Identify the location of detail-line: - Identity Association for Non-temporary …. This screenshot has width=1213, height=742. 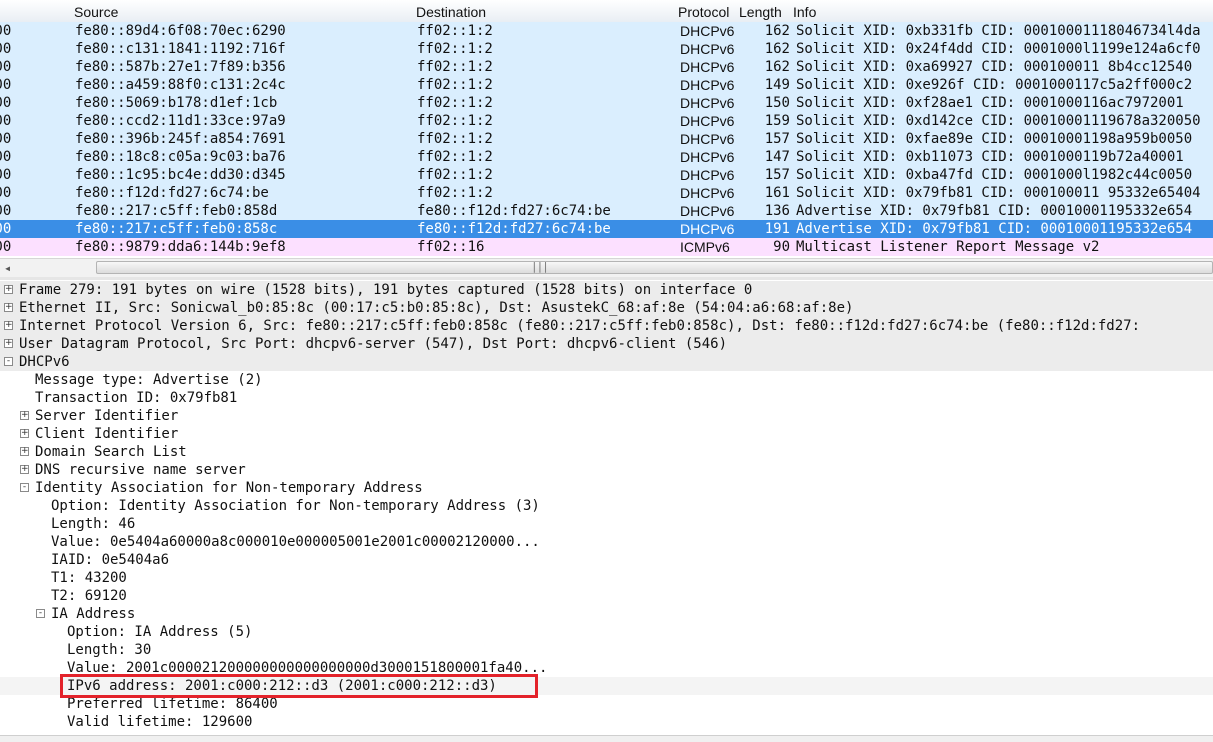
(606, 488).